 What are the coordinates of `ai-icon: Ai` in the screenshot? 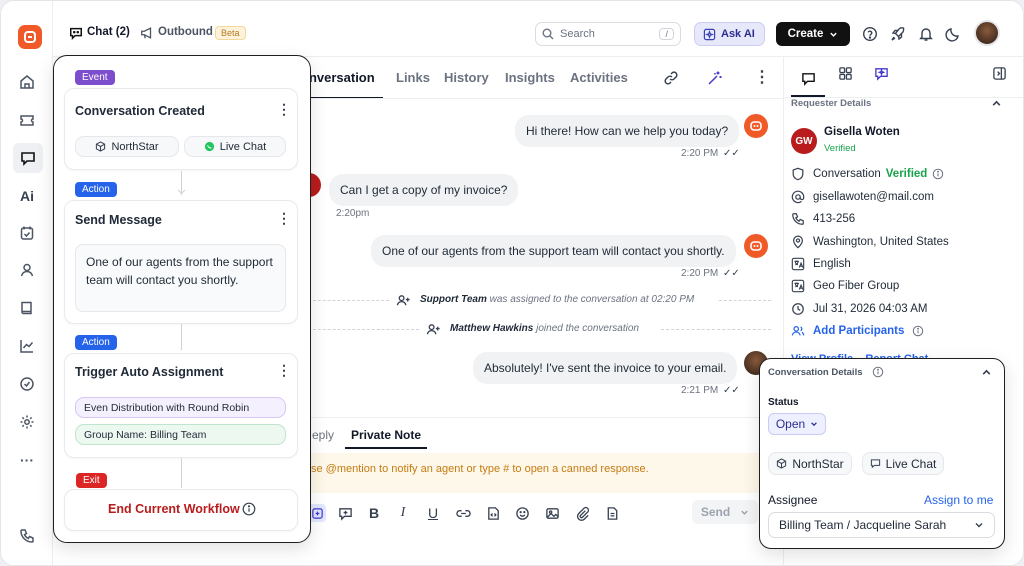 It's located at (27, 196).